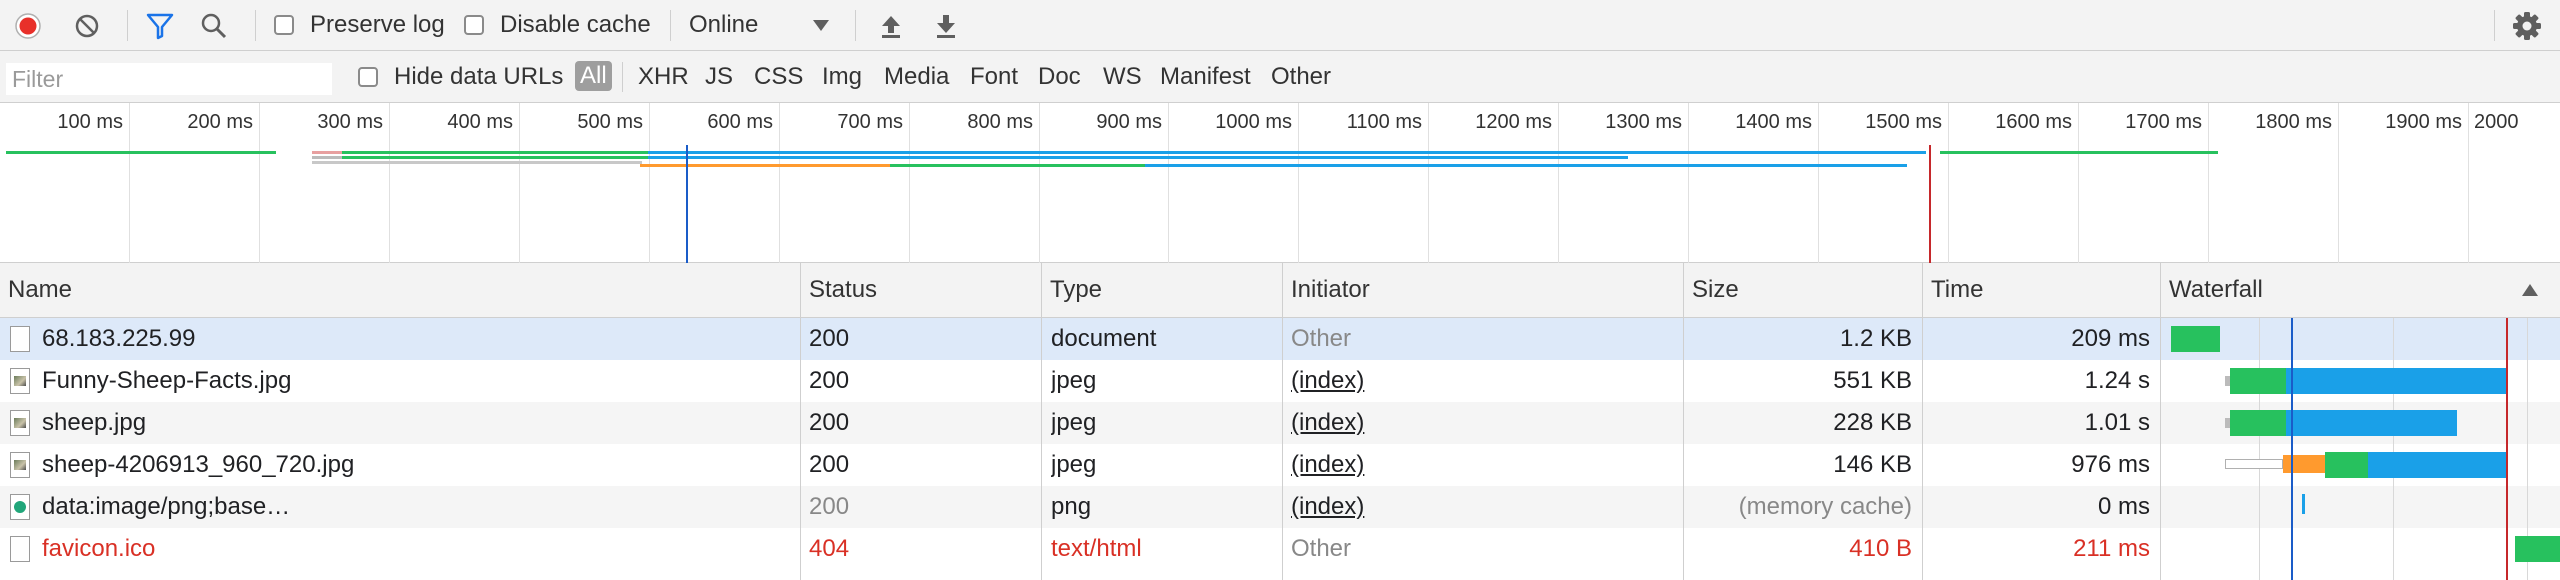 This screenshot has width=2560, height=580. I want to click on column-header-initiator: Initiator, so click(1483, 290).